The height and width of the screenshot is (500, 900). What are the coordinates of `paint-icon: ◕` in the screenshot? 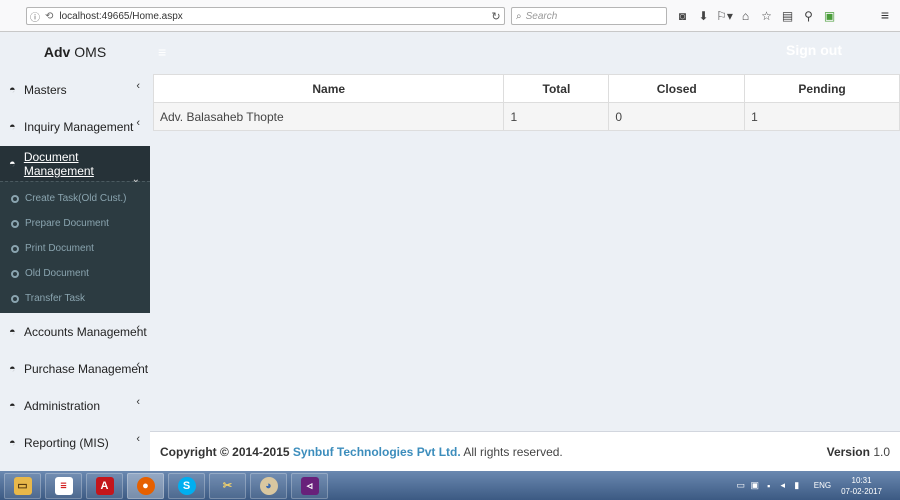 It's located at (268, 485).